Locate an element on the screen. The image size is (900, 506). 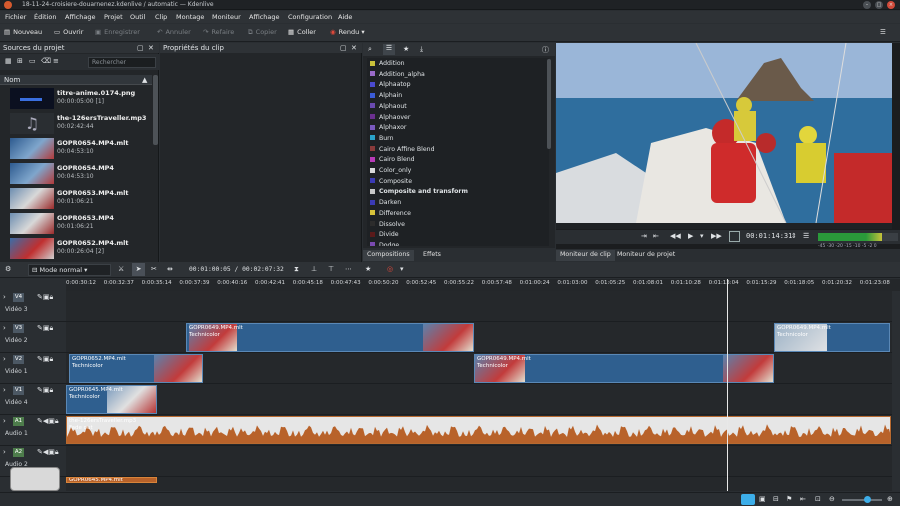
effect-item: Cairo Affine Blend is located at coordinates (402, 151).